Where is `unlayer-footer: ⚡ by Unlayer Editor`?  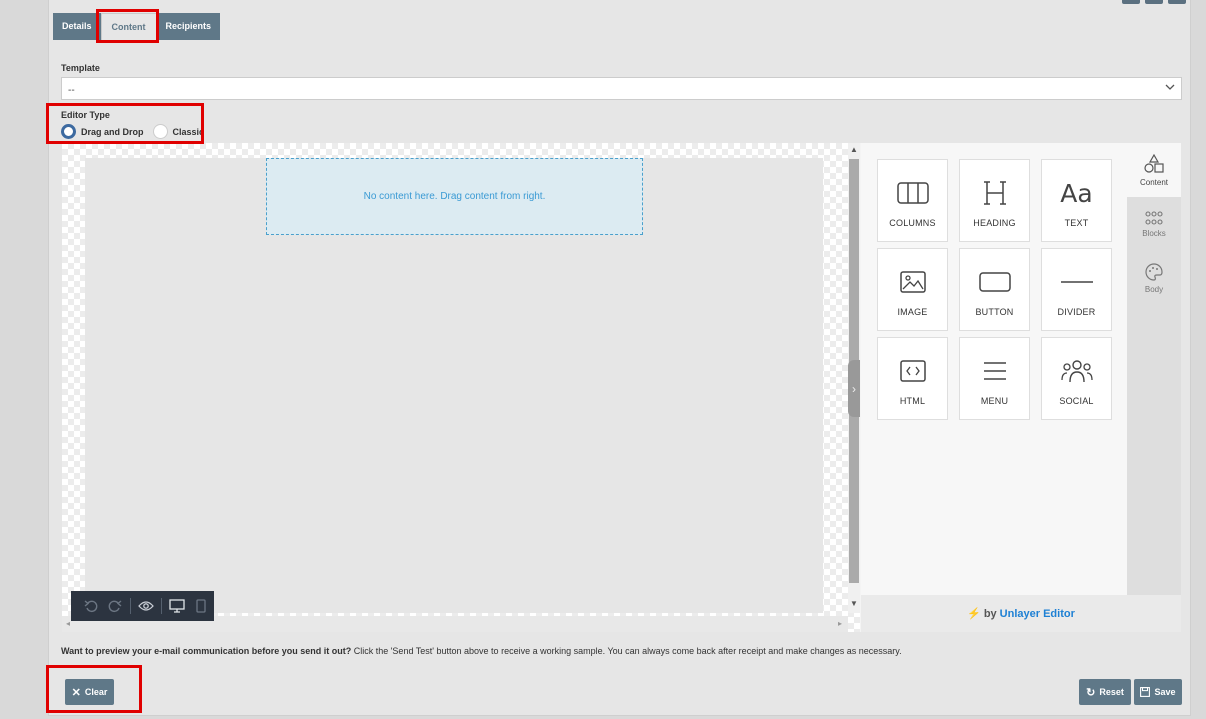 unlayer-footer: ⚡ by Unlayer Editor is located at coordinates (1021, 613).